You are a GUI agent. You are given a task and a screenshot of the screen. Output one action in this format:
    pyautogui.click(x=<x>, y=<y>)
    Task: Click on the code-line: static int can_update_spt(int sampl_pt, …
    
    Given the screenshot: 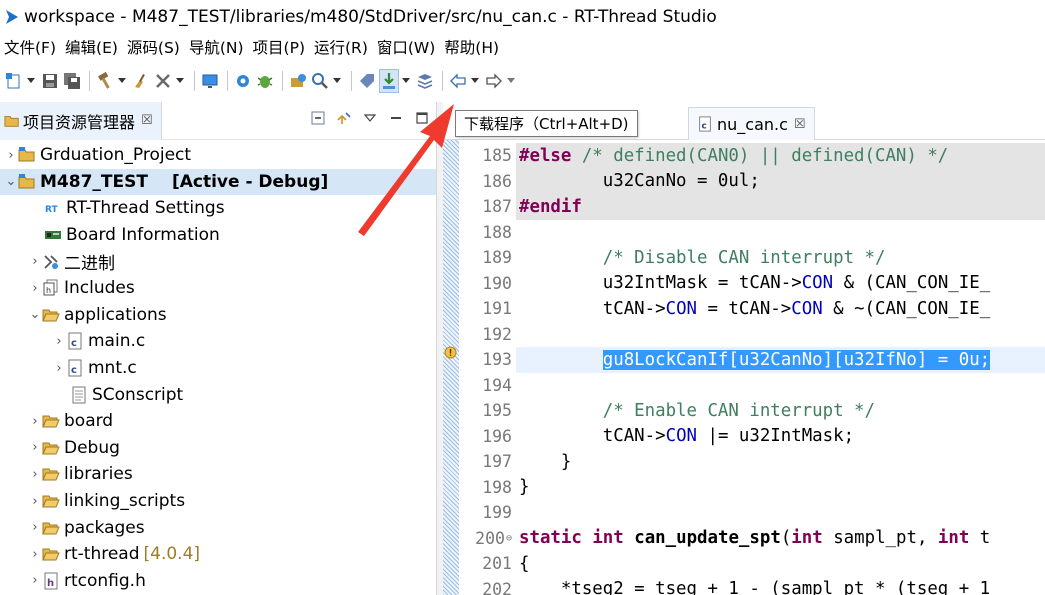 What is the action you would take?
    pyautogui.click(x=753, y=539)
    